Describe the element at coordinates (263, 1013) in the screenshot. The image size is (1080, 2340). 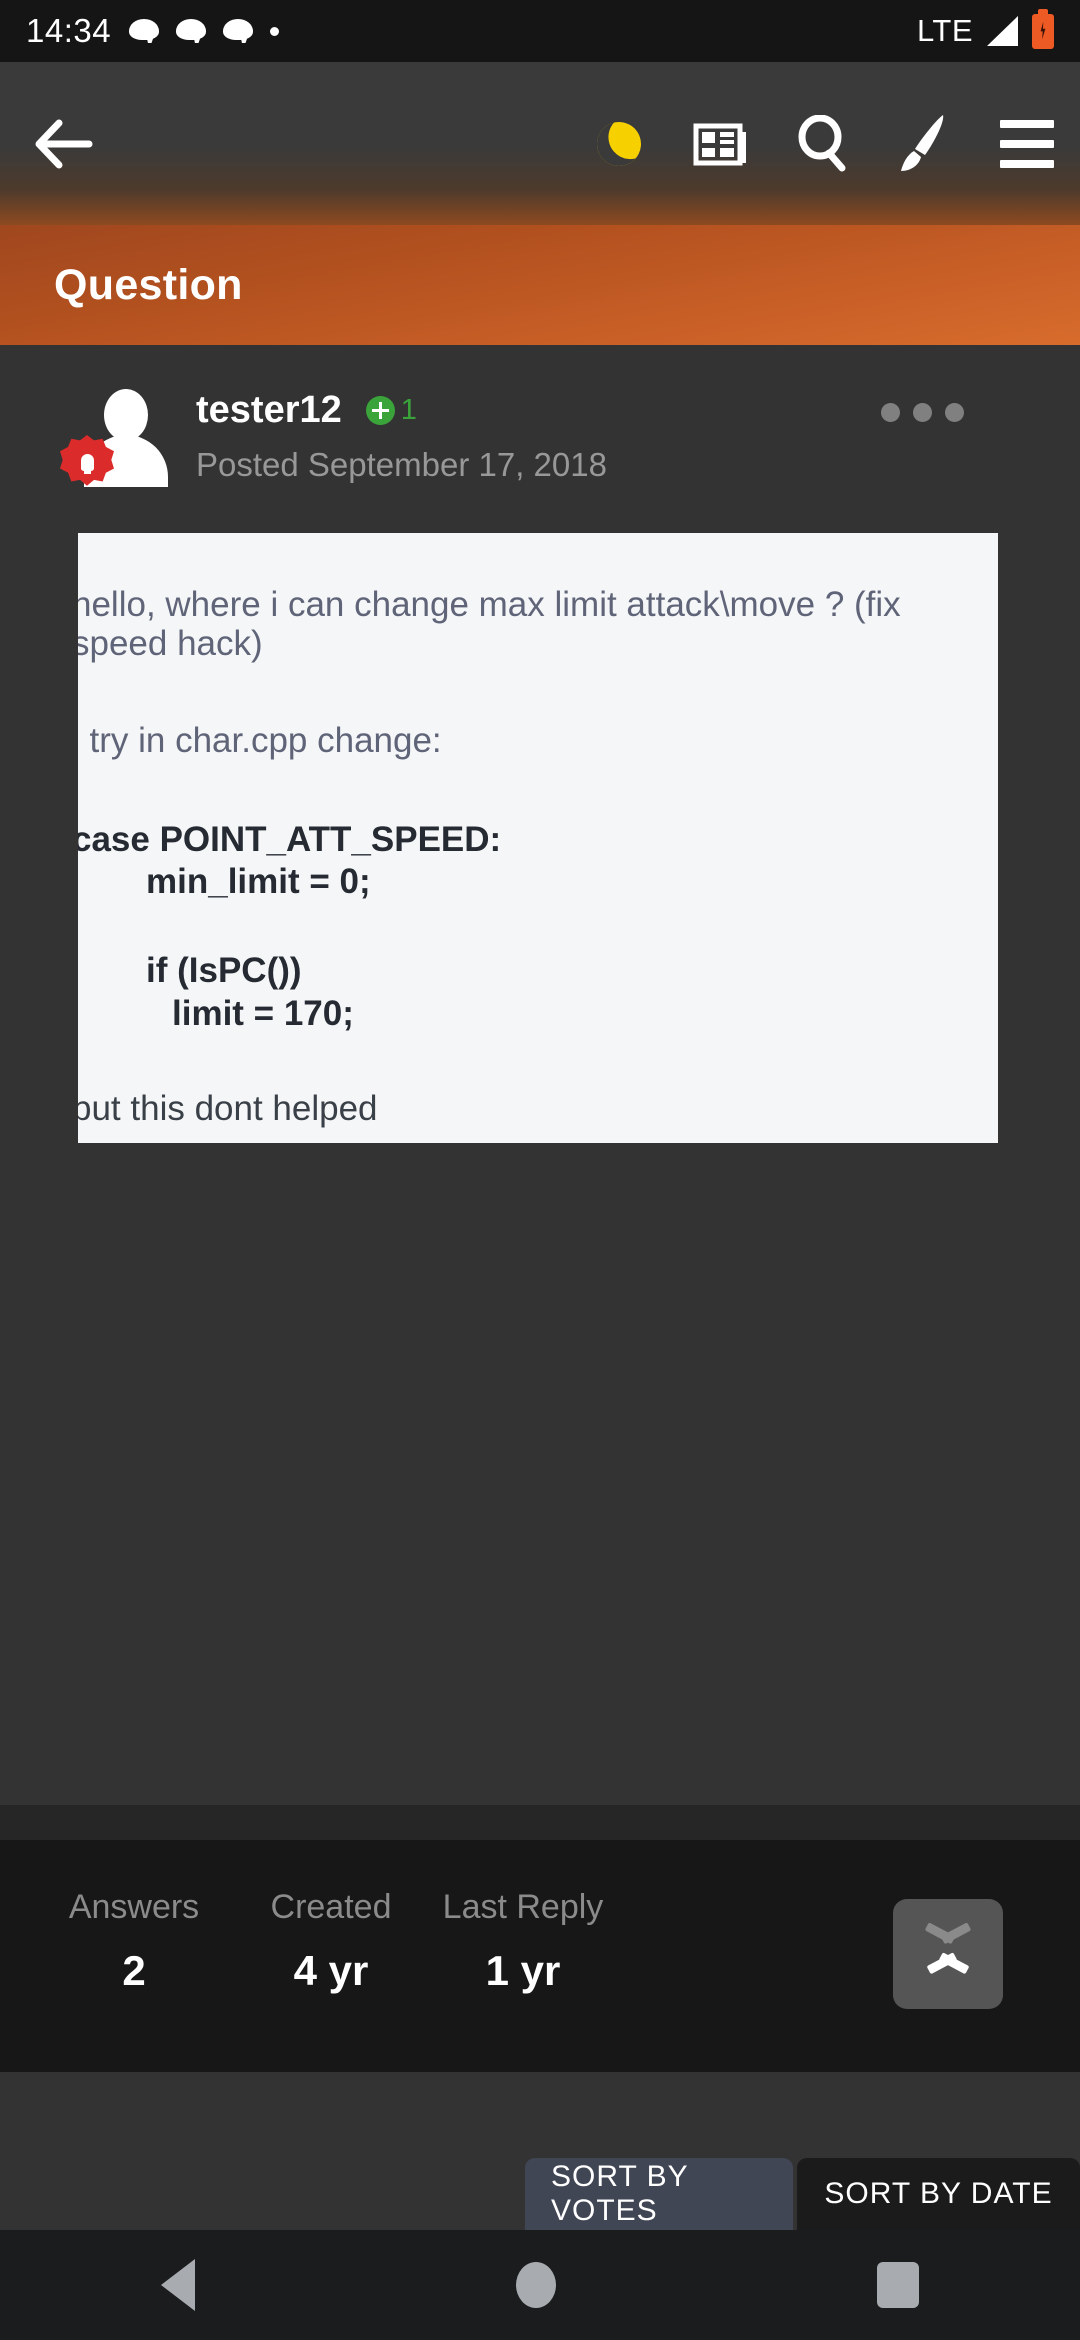
I see `code-line-4: limit = 170;` at that location.